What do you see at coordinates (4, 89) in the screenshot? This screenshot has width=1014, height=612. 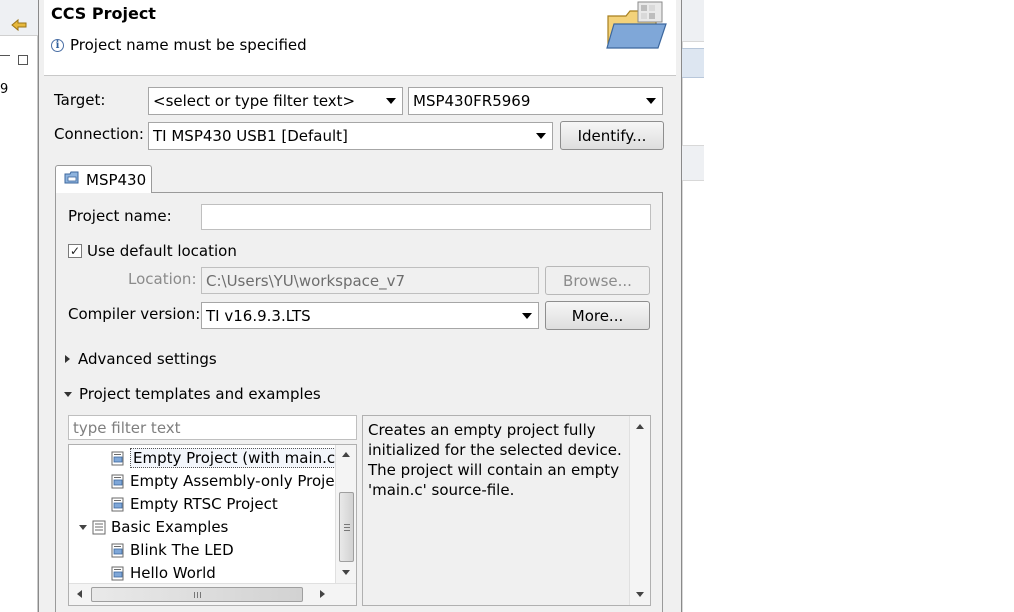 I see `background-number: 9` at bounding box center [4, 89].